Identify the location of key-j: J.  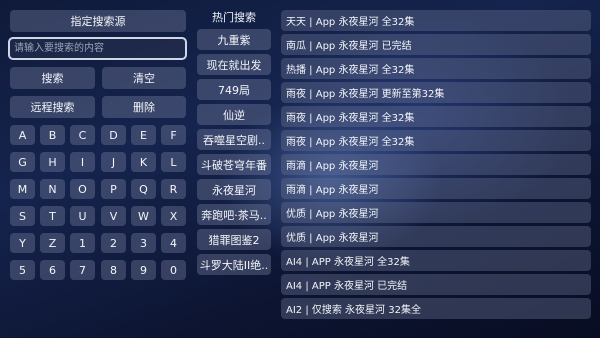
(113, 162).